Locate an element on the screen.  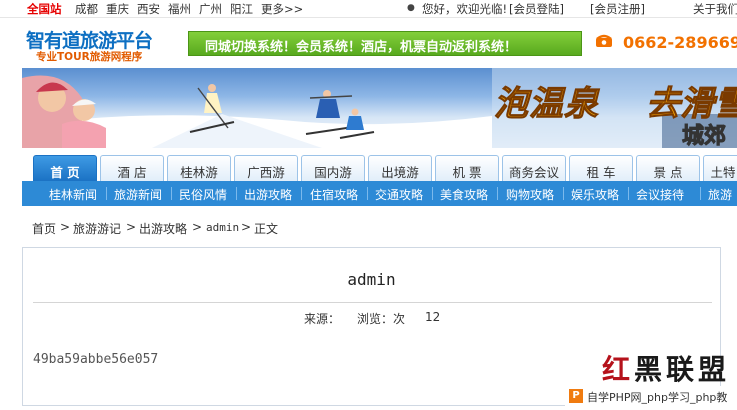
subnav-link: 美食攻略 is located at coordinates (464, 194).